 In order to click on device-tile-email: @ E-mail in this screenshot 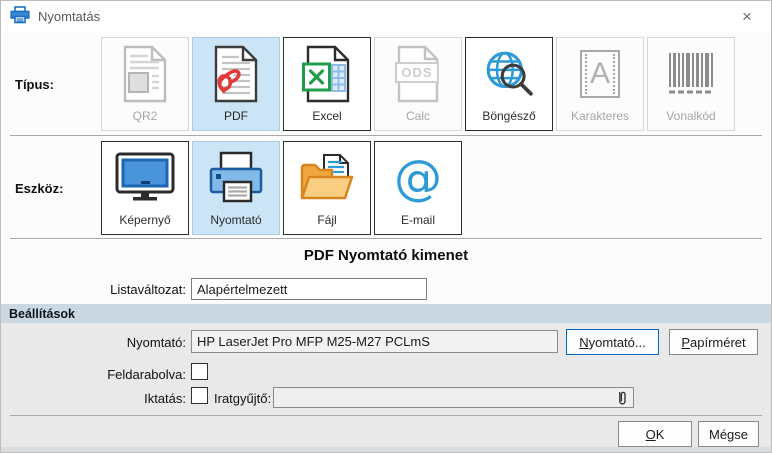, I will do `click(418, 188)`.